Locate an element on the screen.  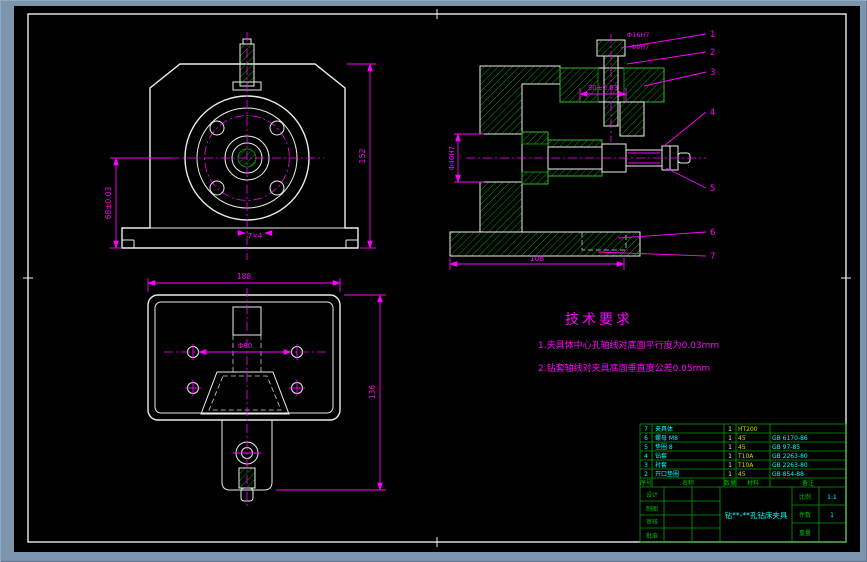
balloon-5: 5 is located at coordinates (712, 189).